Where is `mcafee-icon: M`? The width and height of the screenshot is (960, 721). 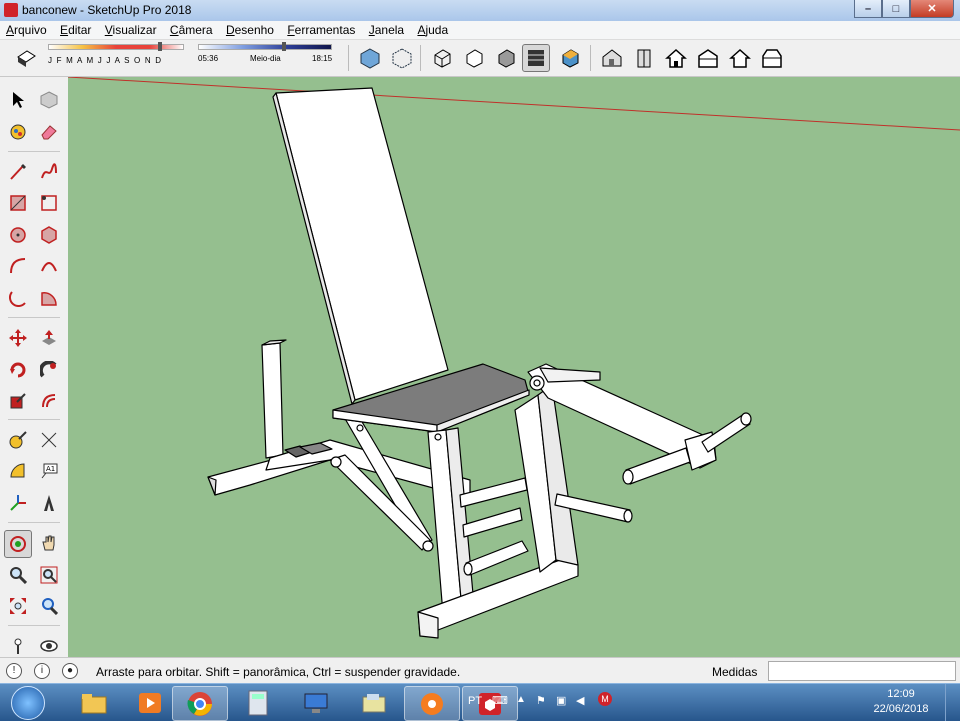
mcafee-icon: M is located at coordinates (605, 699).